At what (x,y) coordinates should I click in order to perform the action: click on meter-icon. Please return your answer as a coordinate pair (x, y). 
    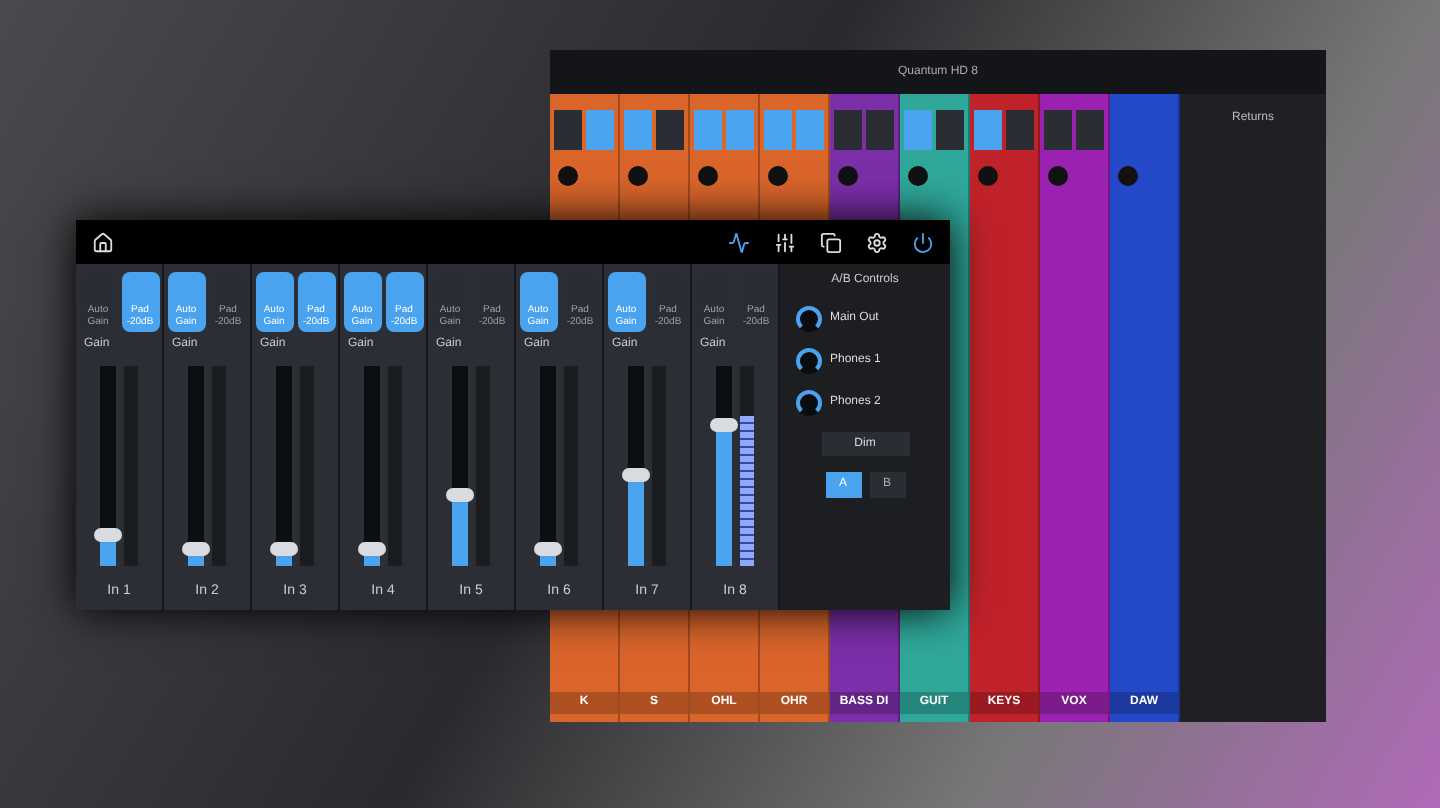
    Looking at the image, I should click on (739, 242).